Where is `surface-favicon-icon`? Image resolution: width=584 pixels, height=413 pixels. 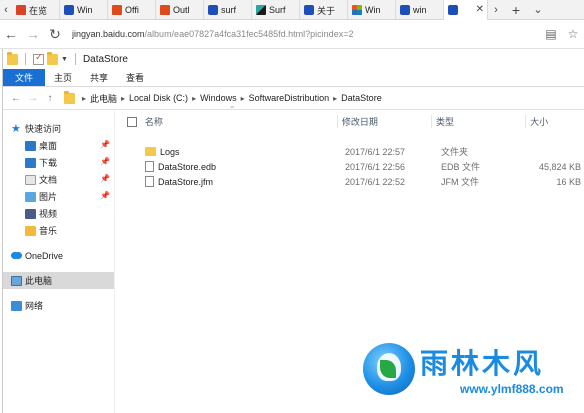 surface-favicon-icon is located at coordinates (261, 10).